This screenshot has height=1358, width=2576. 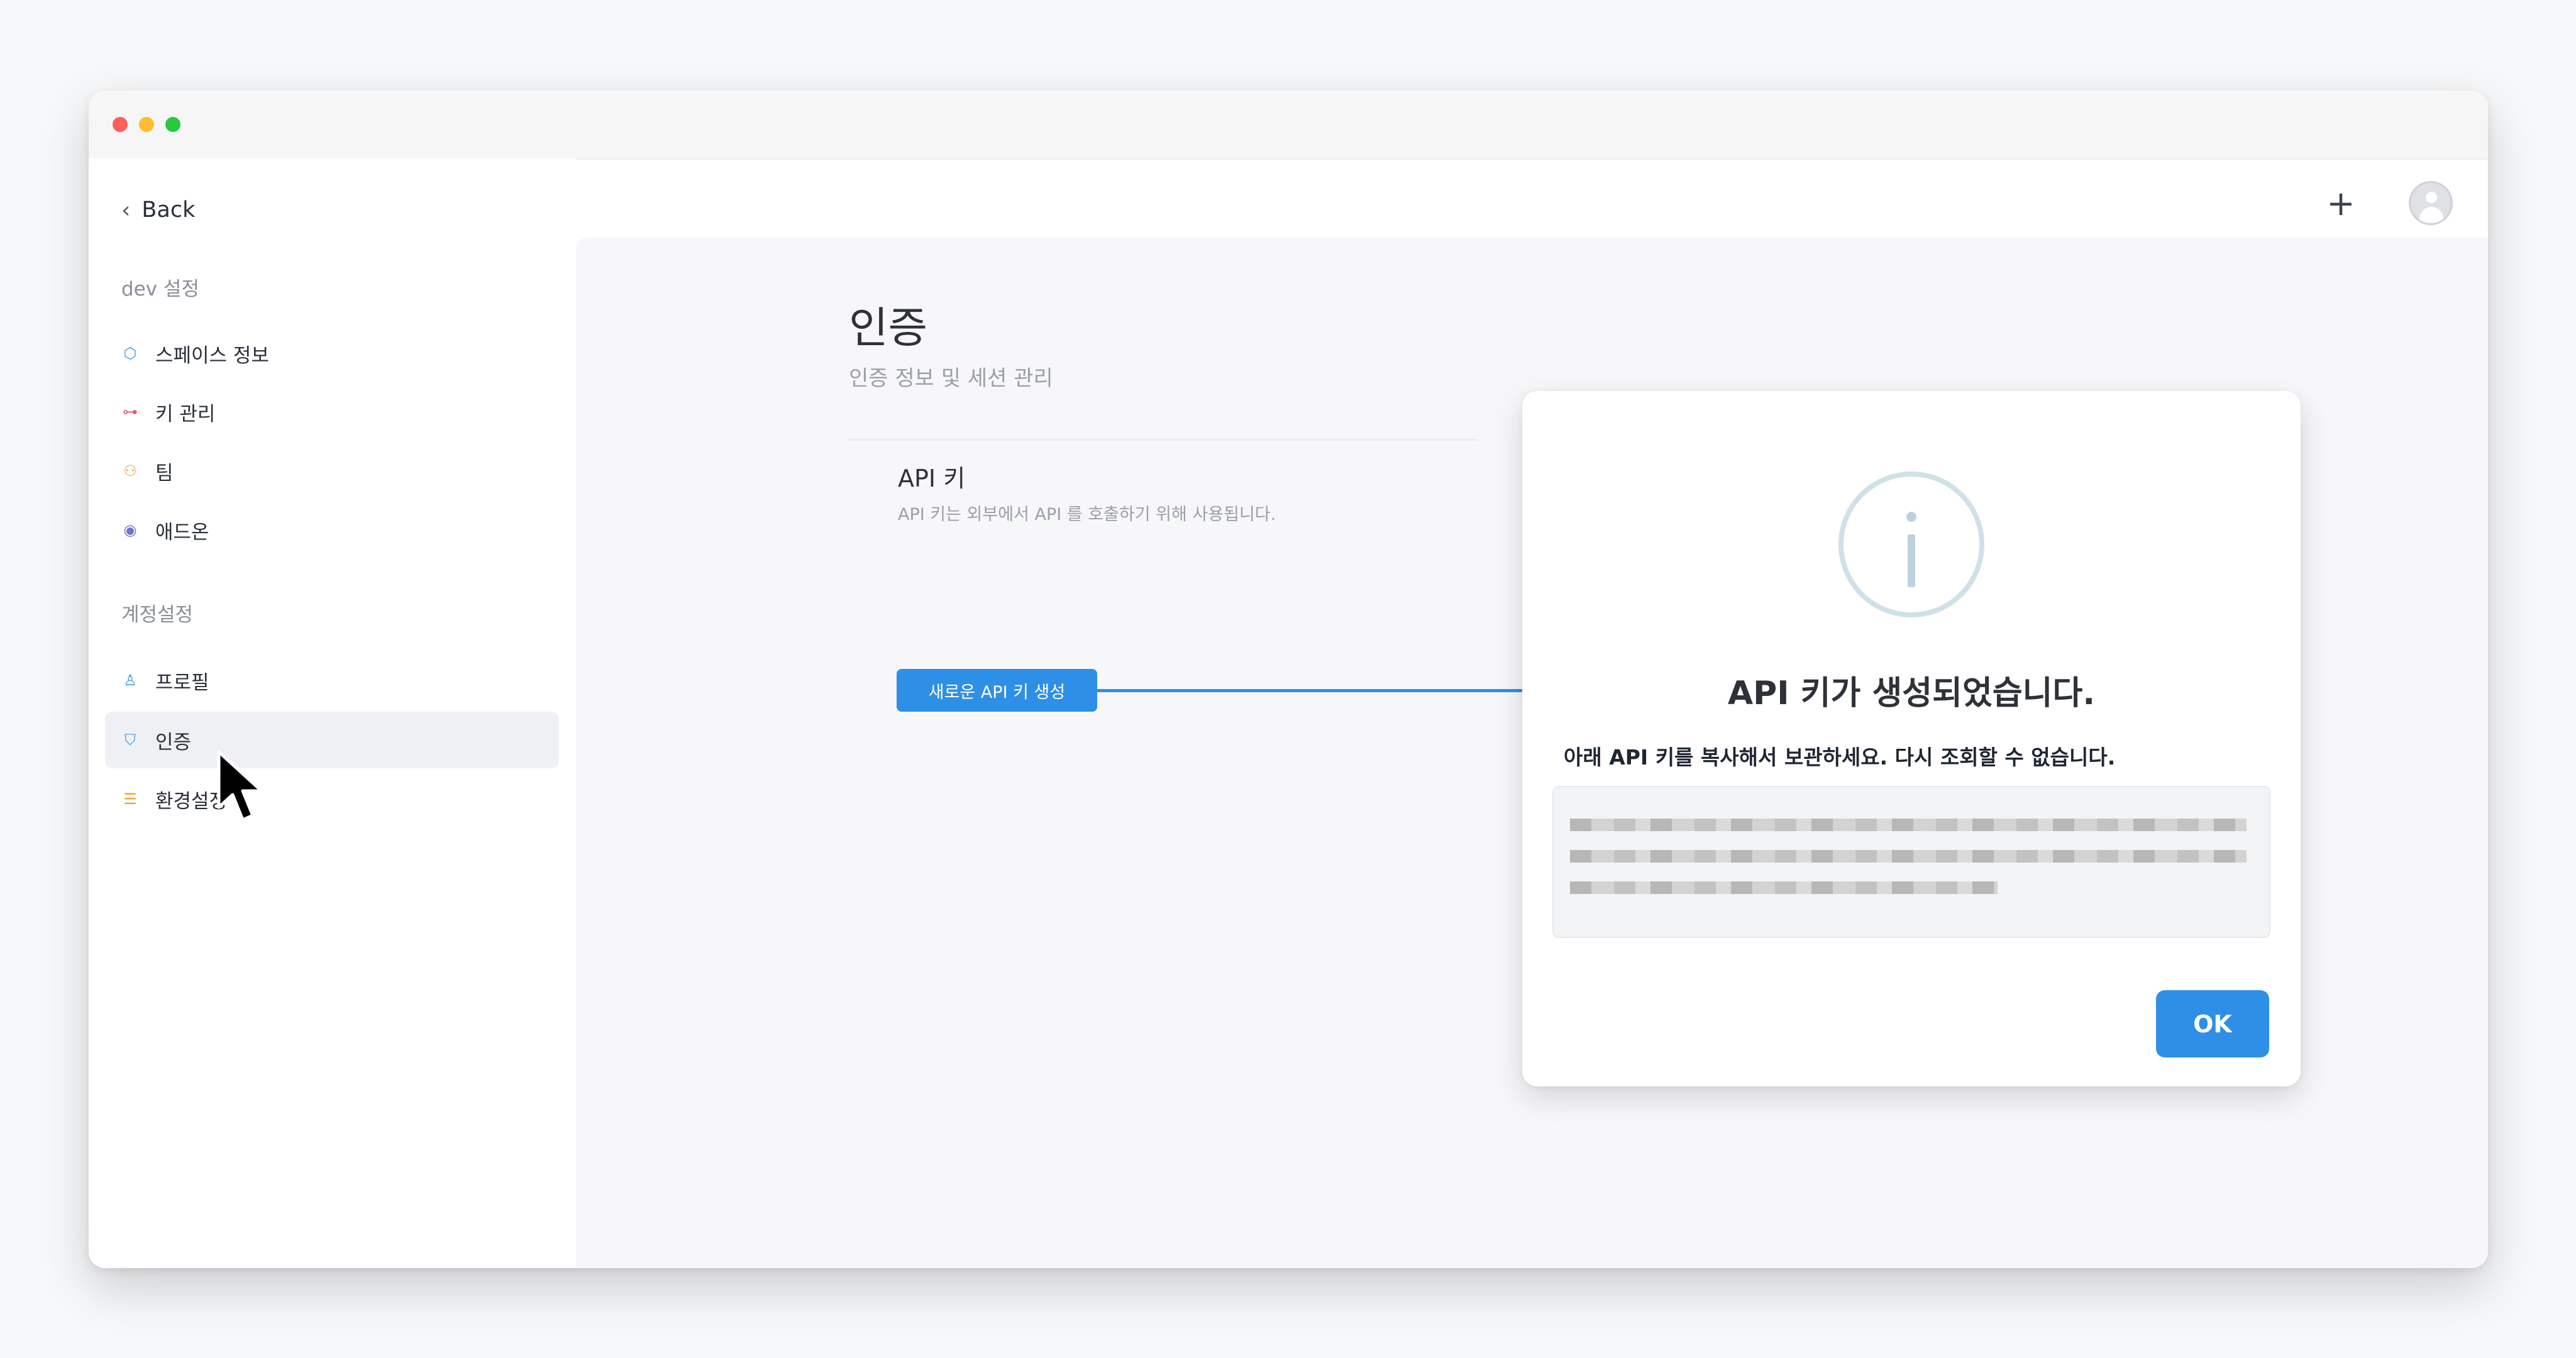 What do you see at coordinates (1288, 125) in the screenshot?
I see `title-bar` at bounding box center [1288, 125].